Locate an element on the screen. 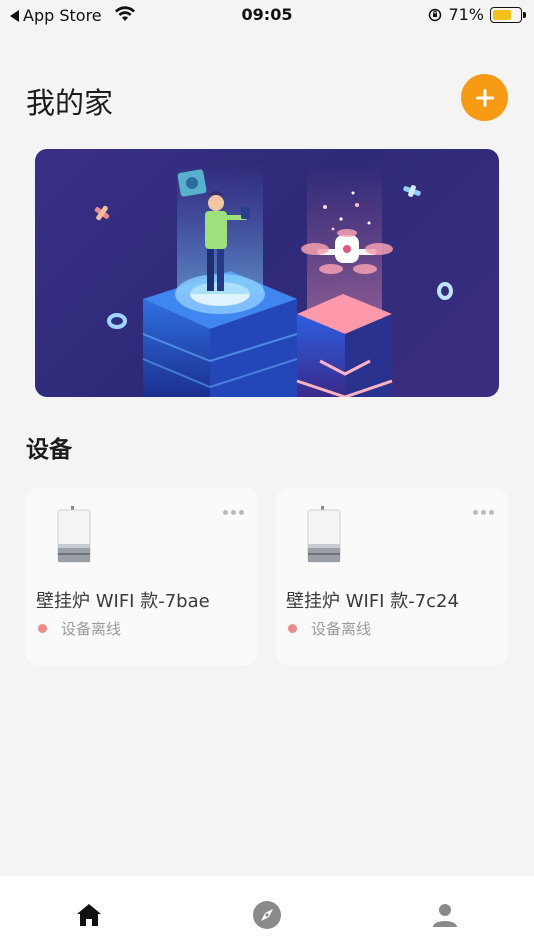 This screenshot has height=950, width=534. home-icon is located at coordinates (89, 915).